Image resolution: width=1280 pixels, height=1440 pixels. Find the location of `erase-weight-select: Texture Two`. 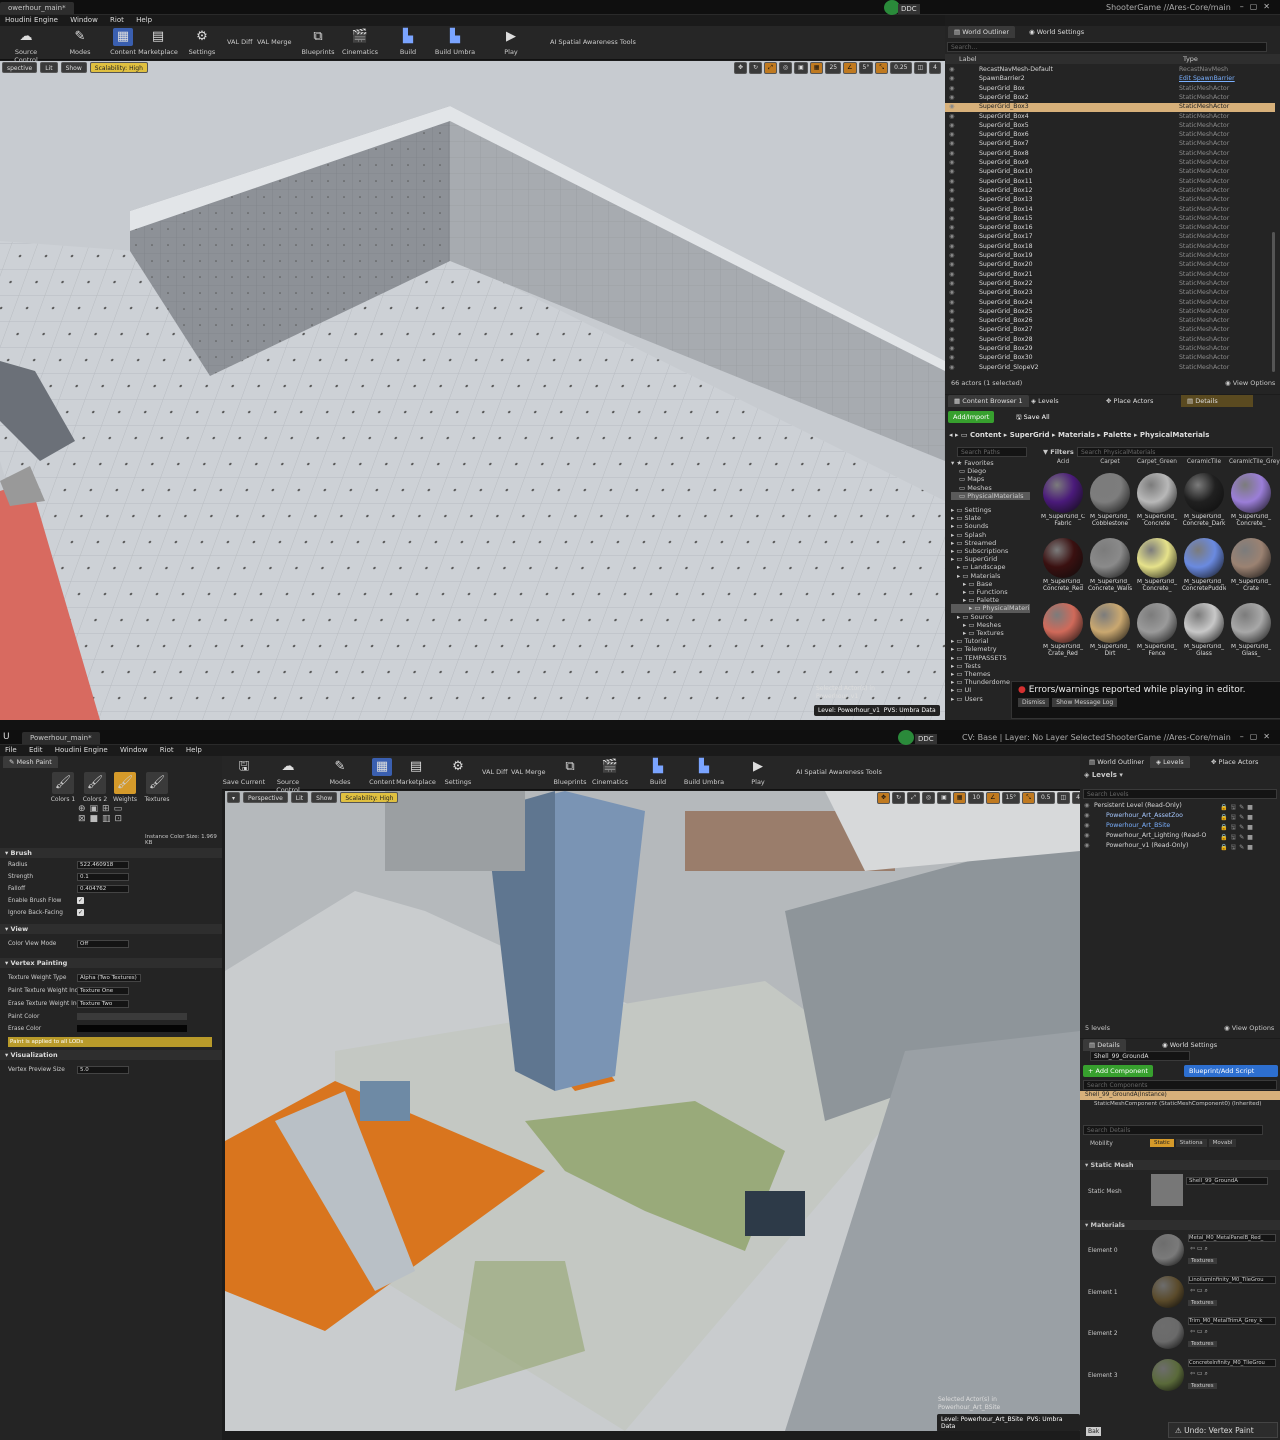

erase-weight-select: Texture Two is located at coordinates (103, 1004).